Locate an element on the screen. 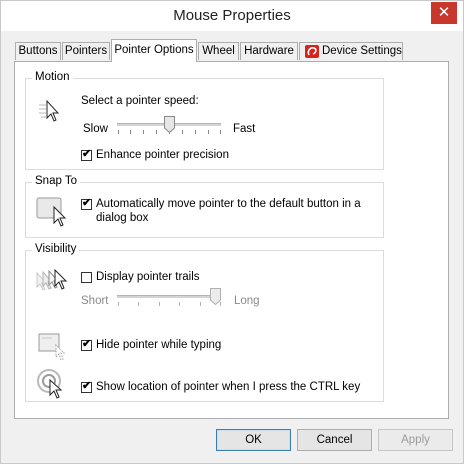  close-icon: ✕ is located at coordinates (444, 12).